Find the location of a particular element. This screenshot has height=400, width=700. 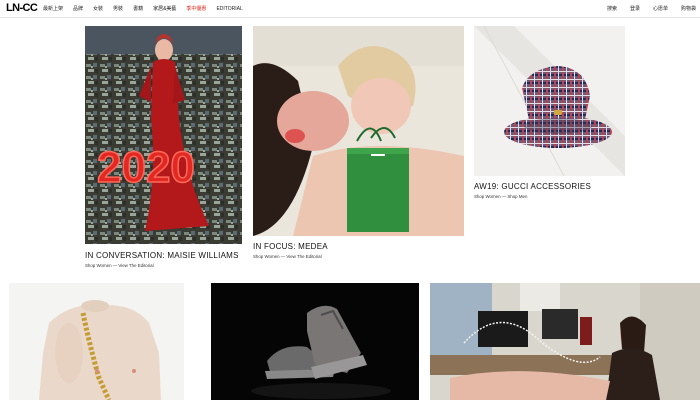

main-nav: 最新上架 品牌 女裝 男裝 書籍 家居&美藝 季中優惠 EDITORIAL is located at coordinates (148, 8).